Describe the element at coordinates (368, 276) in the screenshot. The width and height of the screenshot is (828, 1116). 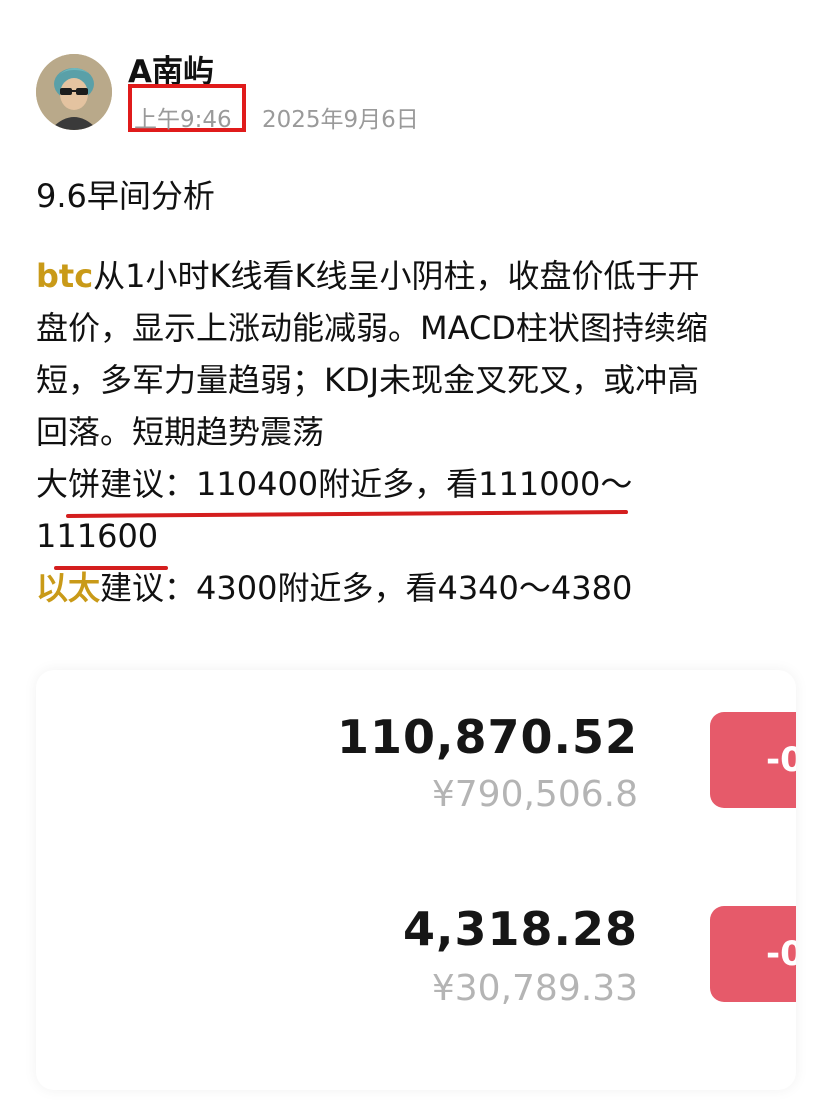
I see `analysis-line: btc从1小时K线看K线呈小阴柱，收盘价低于开` at that location.